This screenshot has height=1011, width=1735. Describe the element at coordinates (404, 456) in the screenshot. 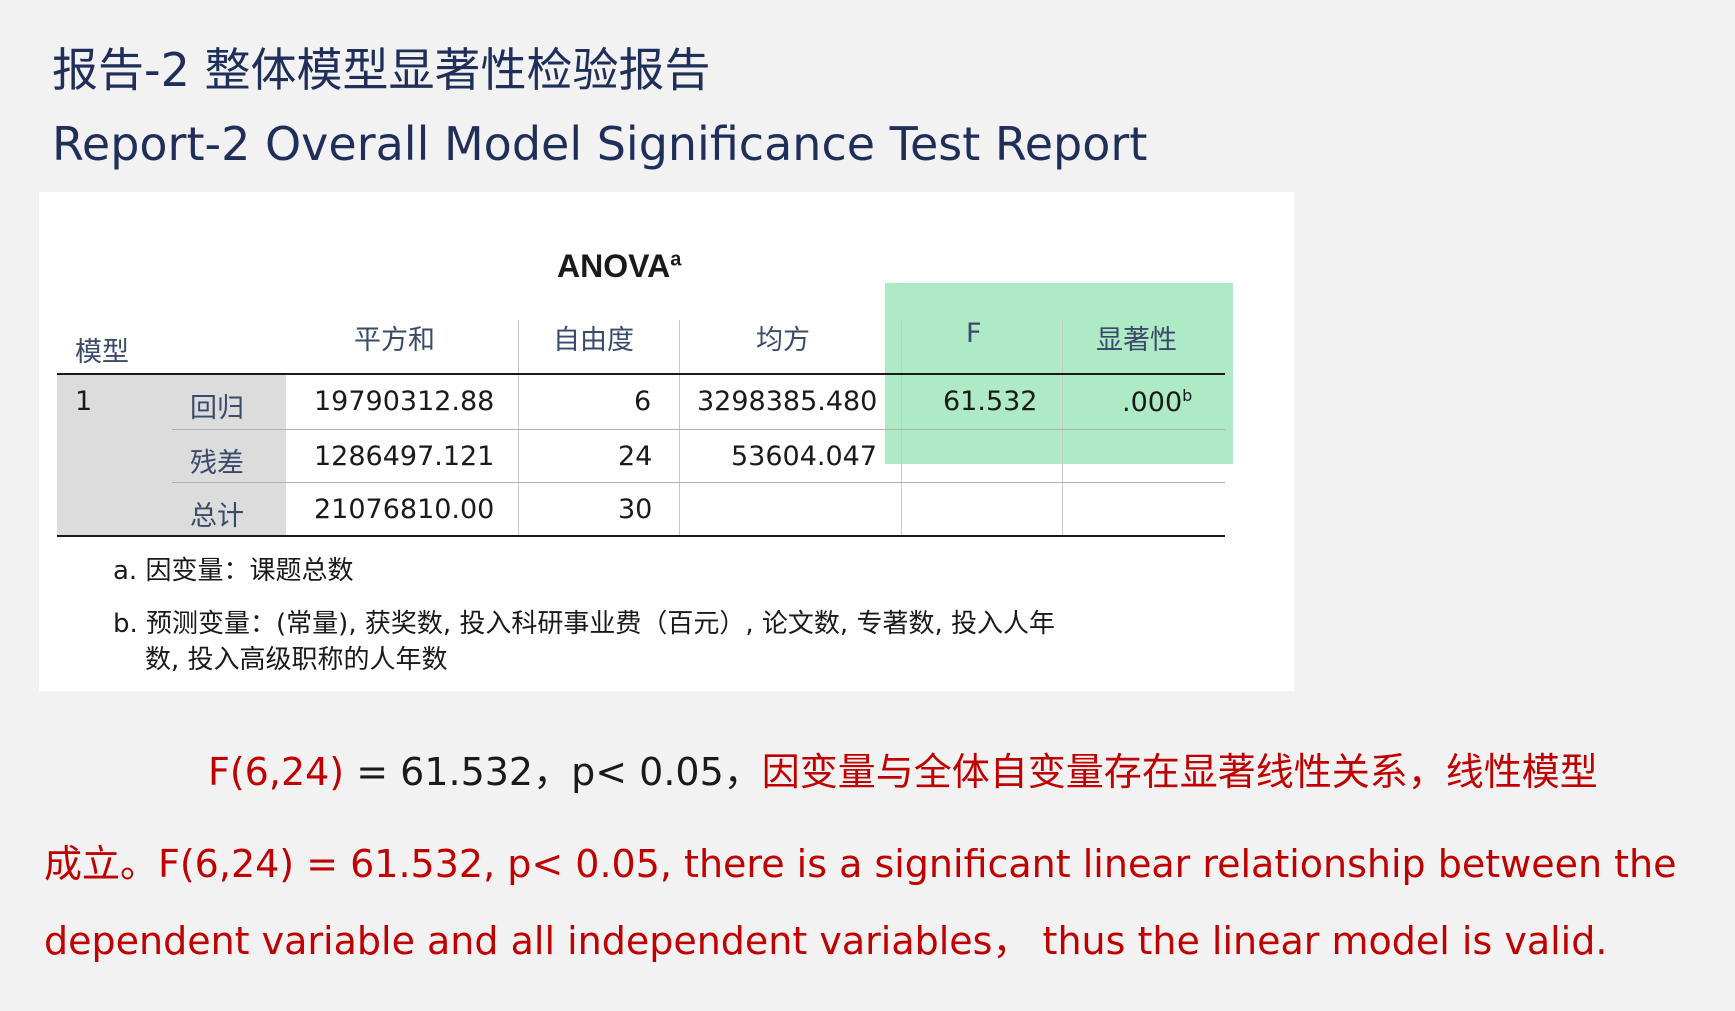

I see `cell-ss: 1286497.121` at that location.